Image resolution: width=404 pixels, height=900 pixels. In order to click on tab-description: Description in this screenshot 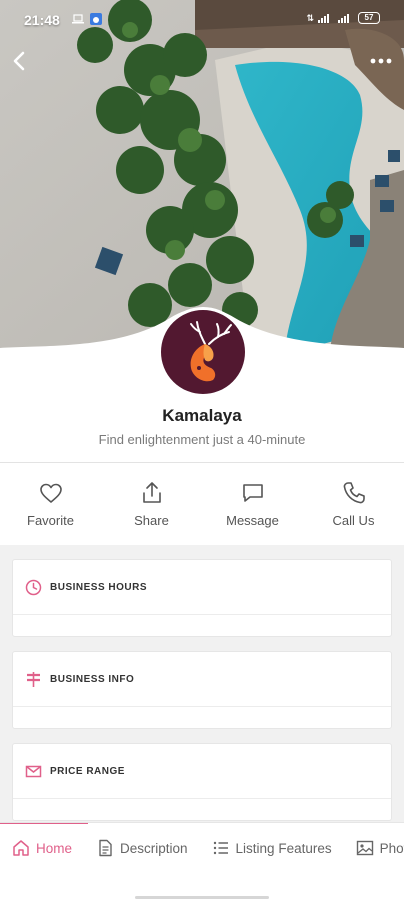, I will do `click(142, 847)`.